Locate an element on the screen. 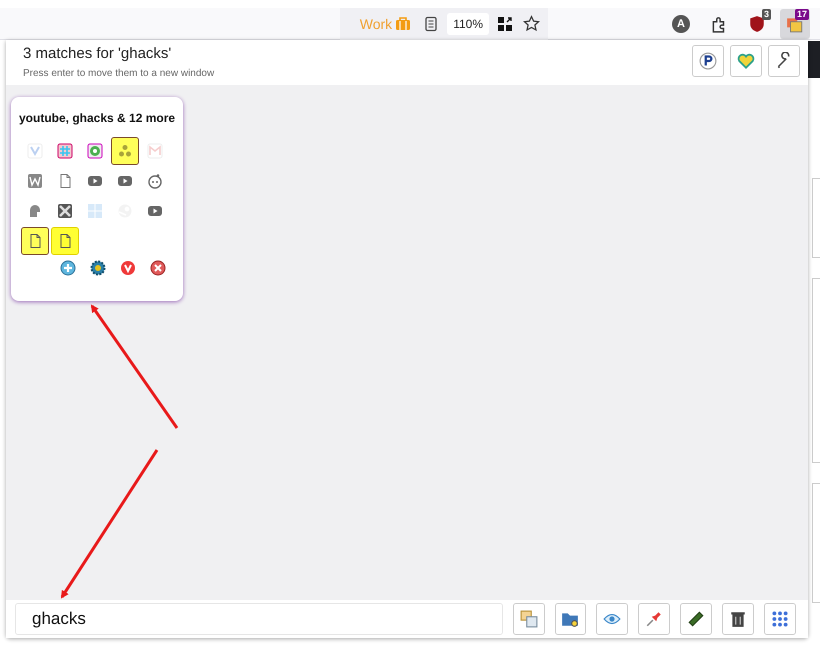 Image resolution: width=820 pixels, height=645 pixels. dots-icon is located at coordinates (125, 151).